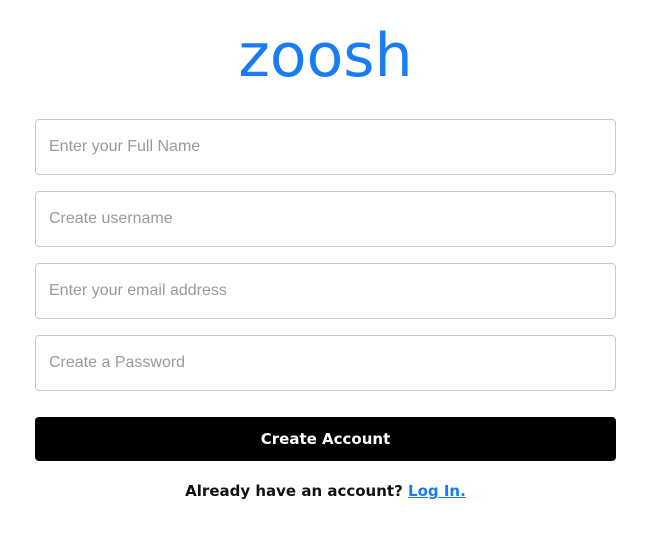 The height and width of the screenshot is (550, 651). I want to click on username-field, so click(325, 219).